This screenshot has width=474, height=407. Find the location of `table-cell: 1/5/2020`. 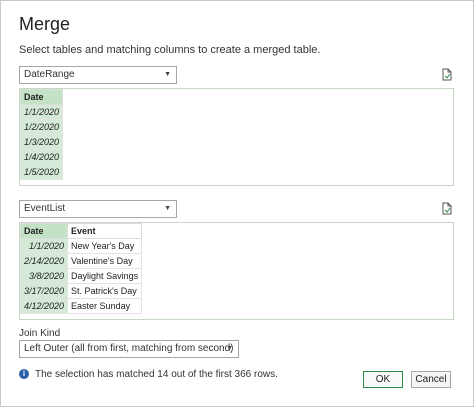

table-cell: 1/5/2020 is located at coordinates (41, 172).